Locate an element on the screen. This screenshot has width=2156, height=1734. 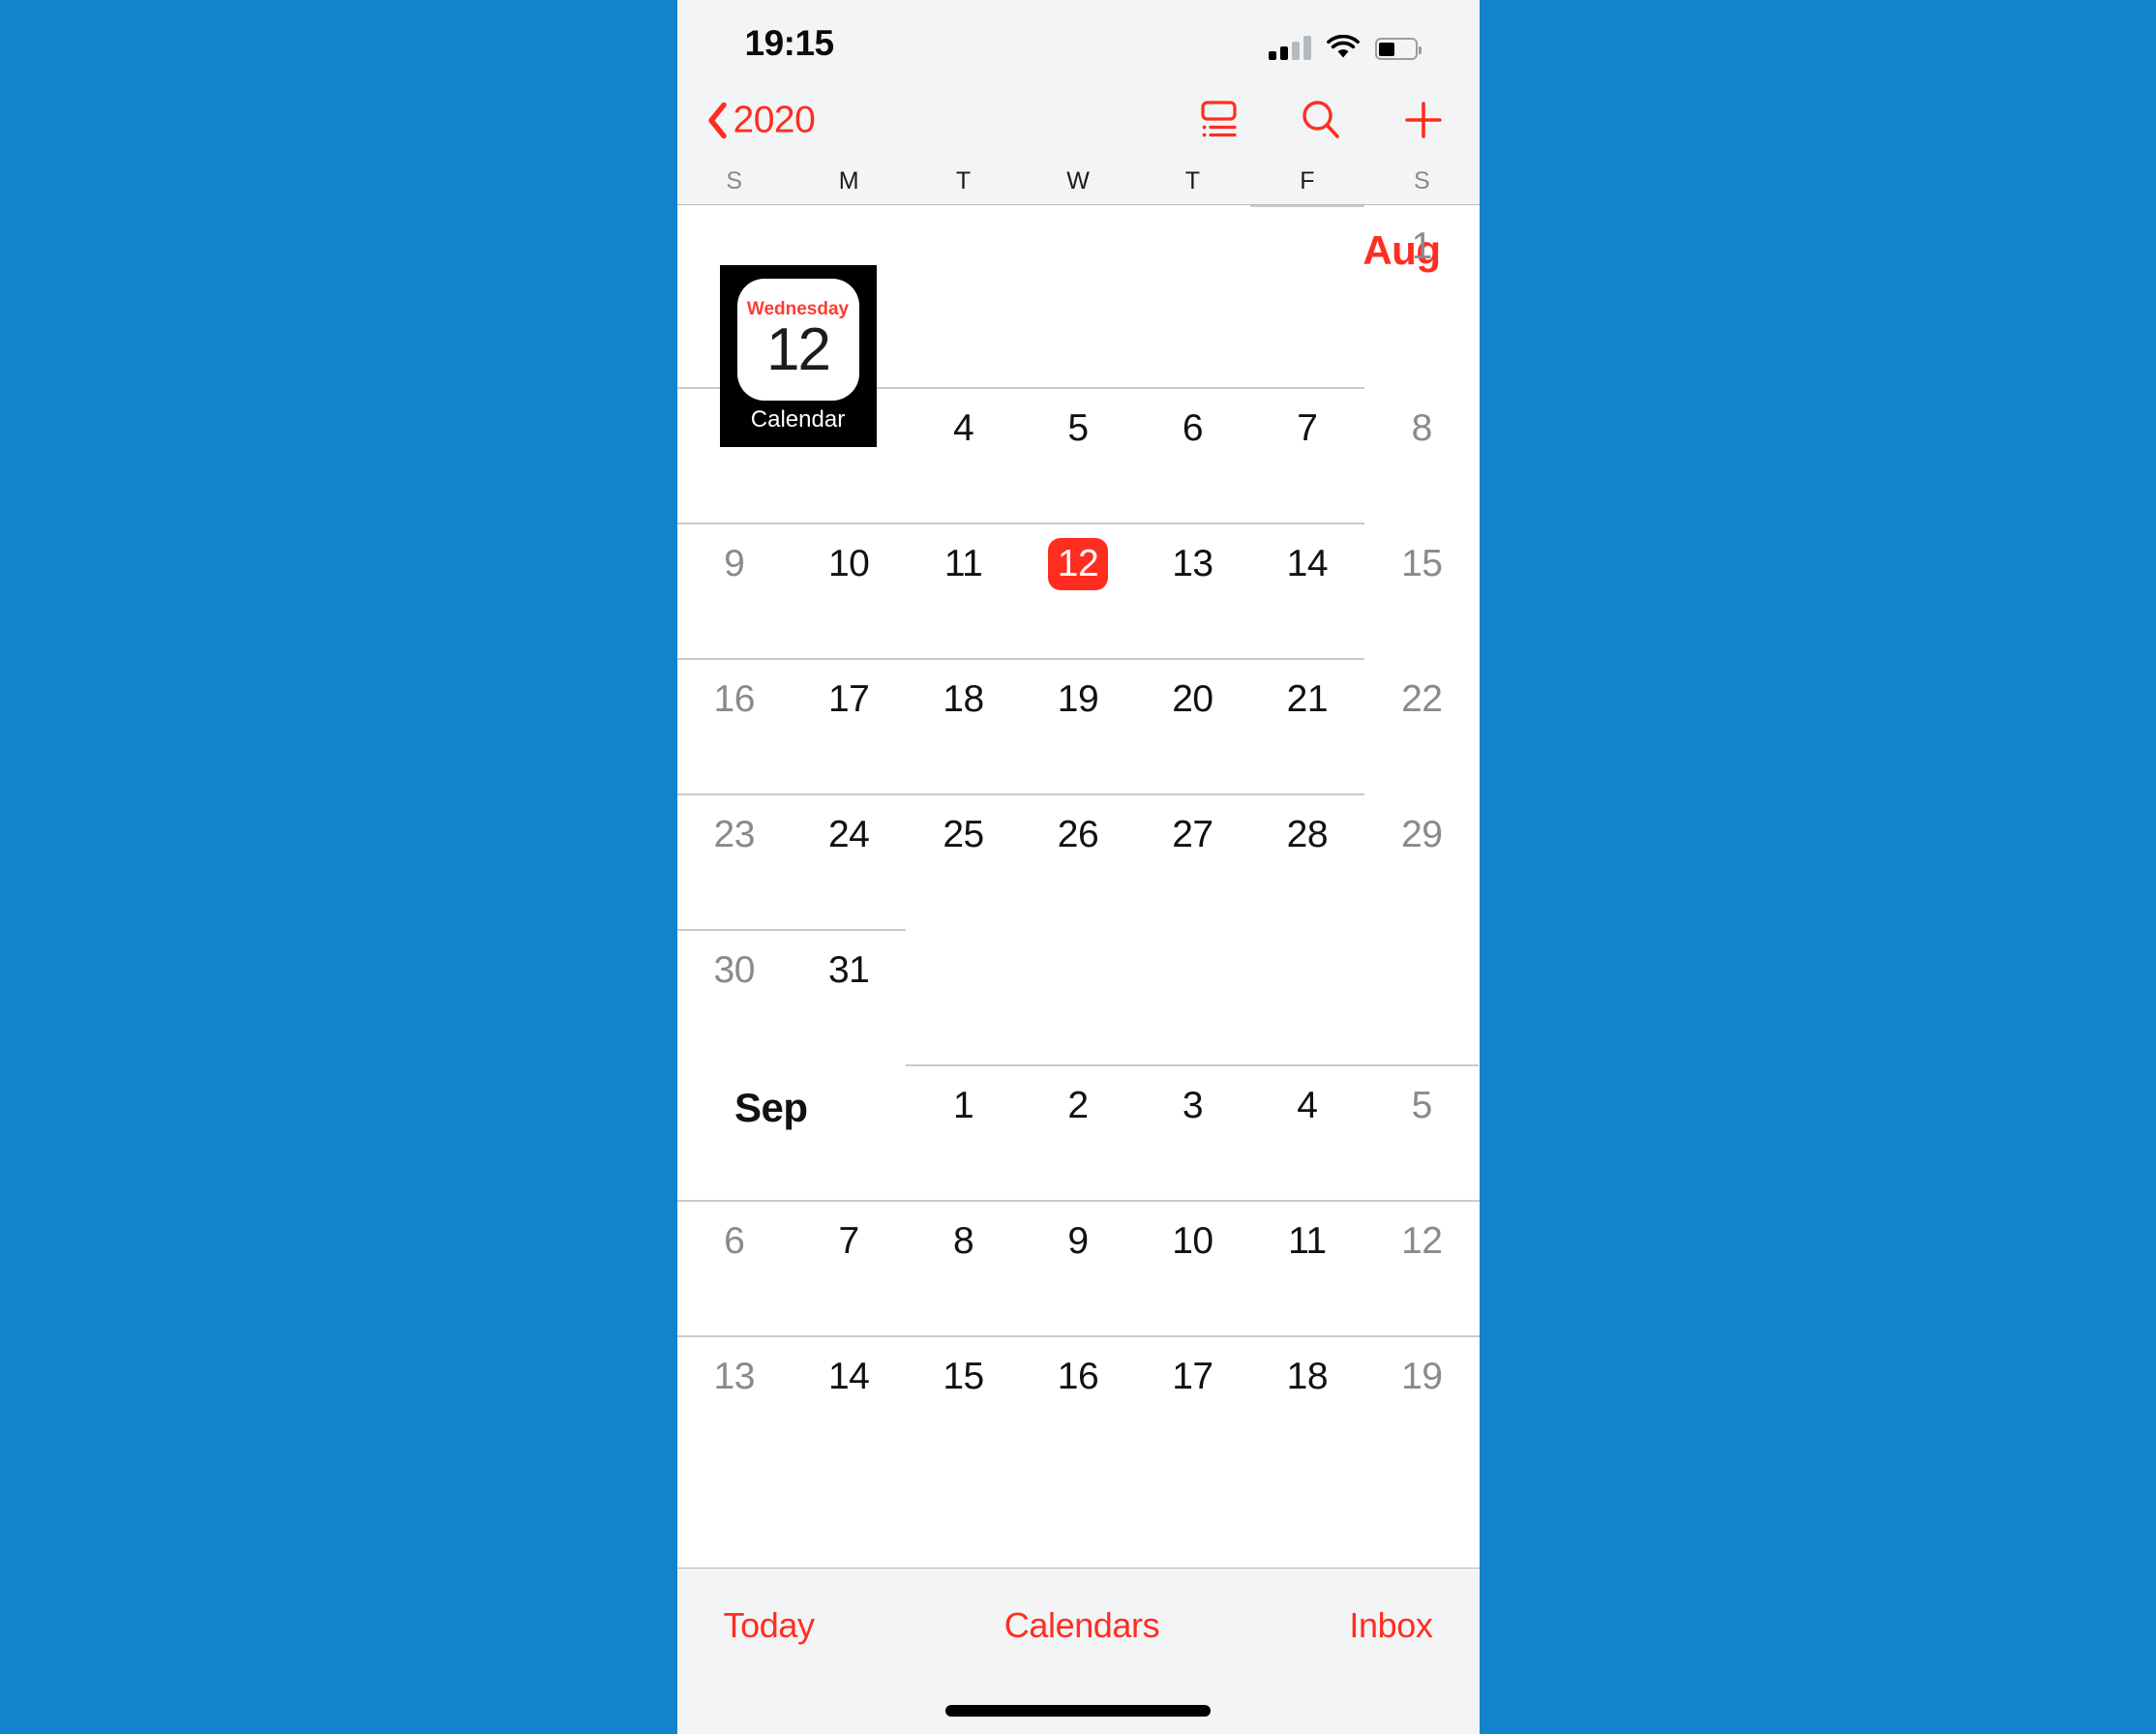
day-number: 18 is located at coordinates (1307, 1376).